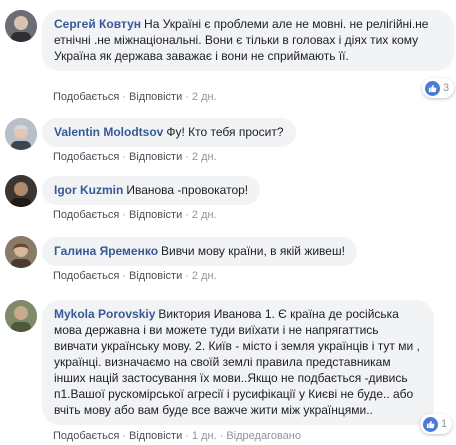 The width and height of the screenshot is (456, 445). I want to click on timestamp: 1 дн., so click(204, 436).